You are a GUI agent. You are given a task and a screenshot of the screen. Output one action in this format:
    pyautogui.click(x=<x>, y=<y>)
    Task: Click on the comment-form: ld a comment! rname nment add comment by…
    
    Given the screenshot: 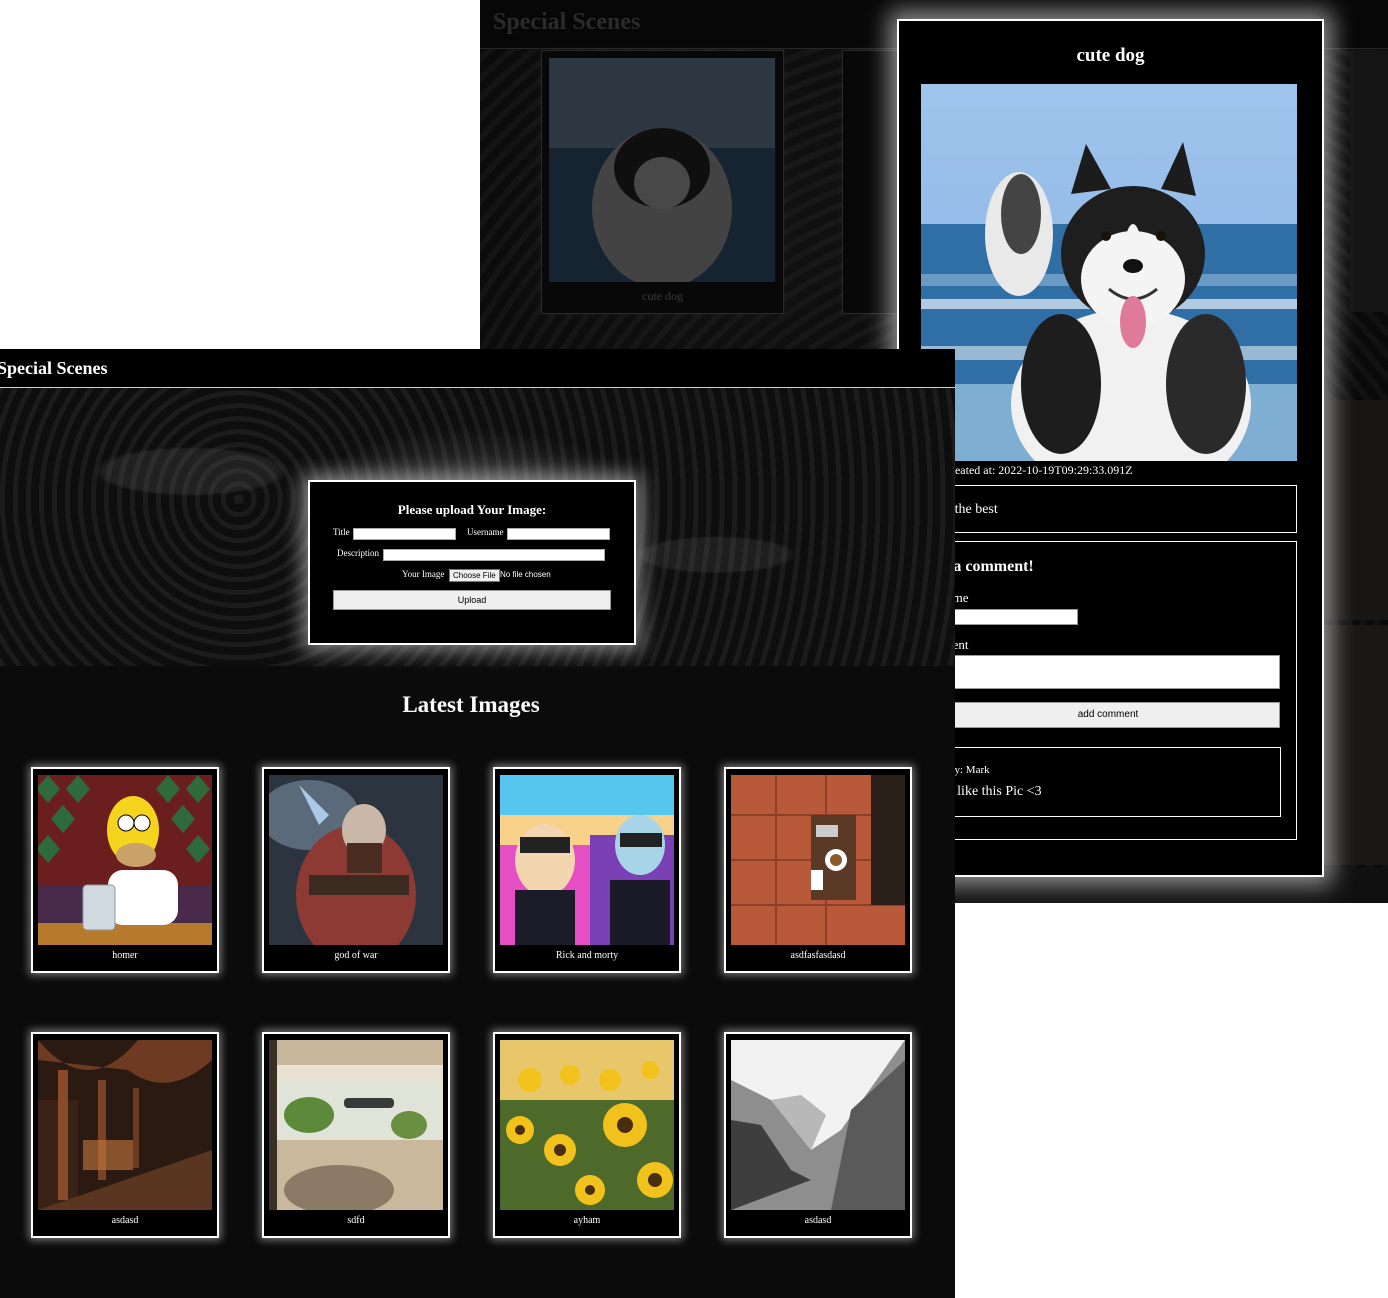 What is the action you would take?
    pyautogui.click(x=1109, y=690)
    